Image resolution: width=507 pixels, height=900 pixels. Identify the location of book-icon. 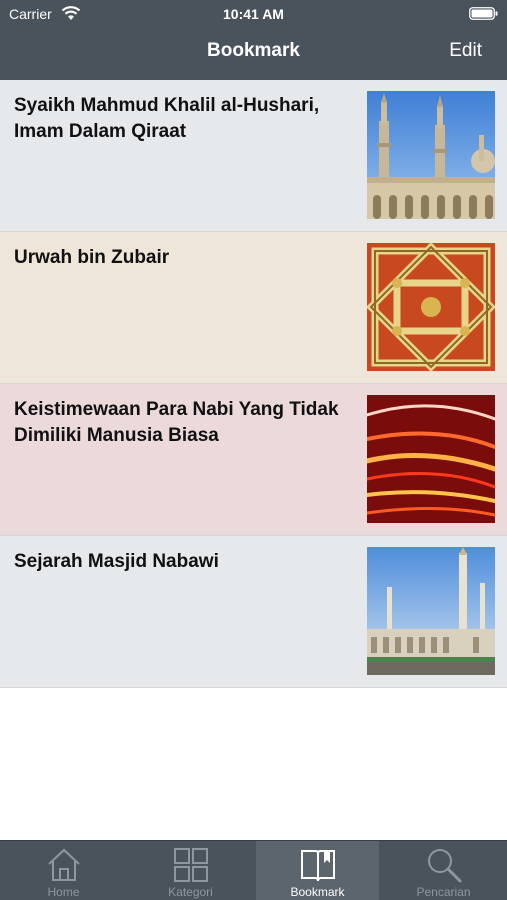
(318, 866).